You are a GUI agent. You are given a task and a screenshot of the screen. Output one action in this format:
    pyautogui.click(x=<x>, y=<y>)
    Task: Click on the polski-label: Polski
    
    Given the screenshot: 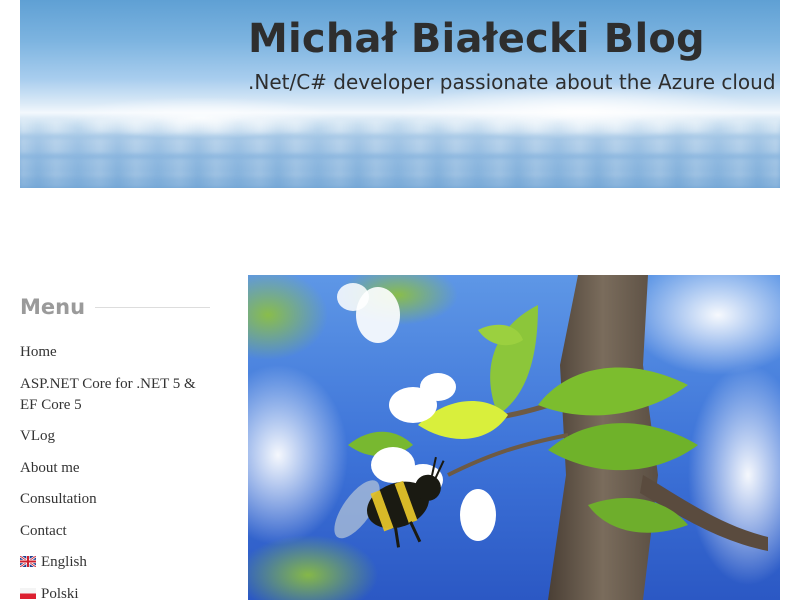 What is the action you would take?
    pyautogui.click(x=60, y=592)
    